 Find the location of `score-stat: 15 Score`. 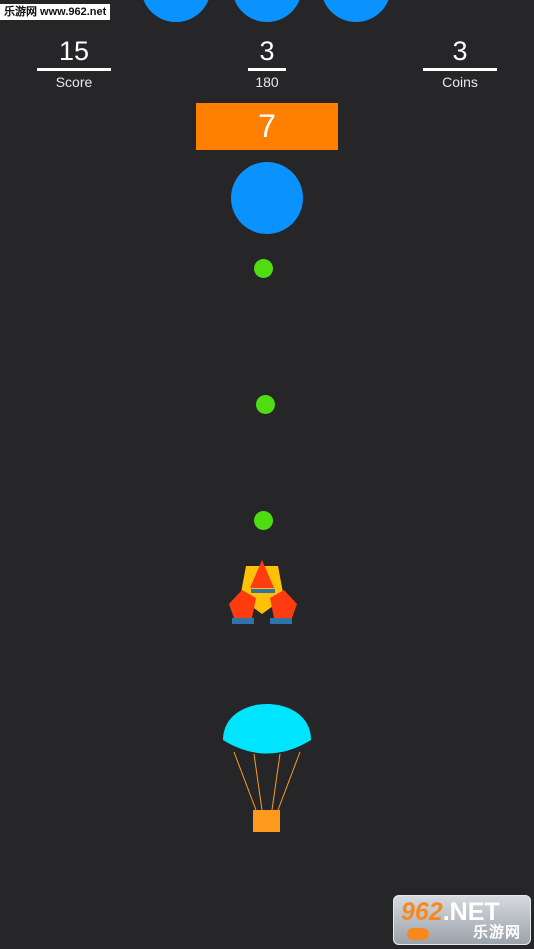

score-stat: 15 Score is located at coordinates (74, 63).